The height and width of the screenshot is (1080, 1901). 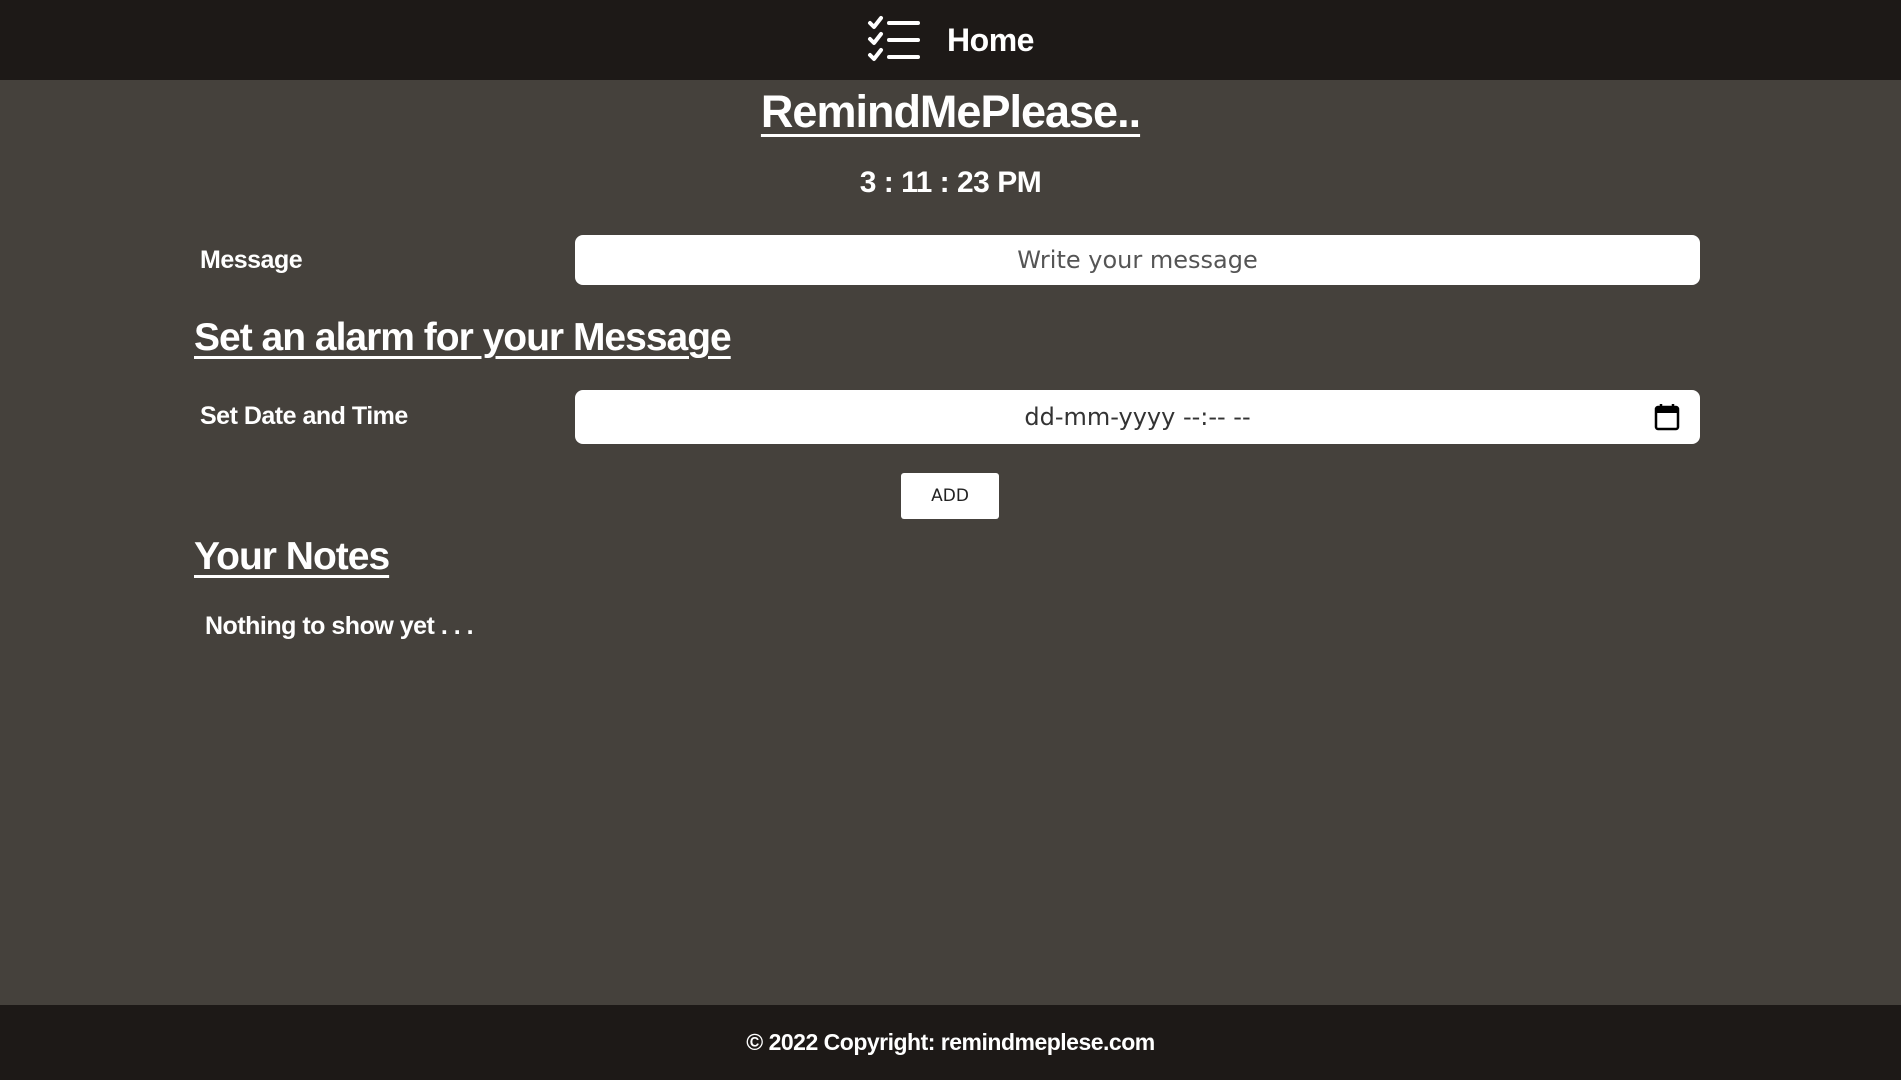 I want to click on notes-heading: Your Notes, so click(x=292, y=557).